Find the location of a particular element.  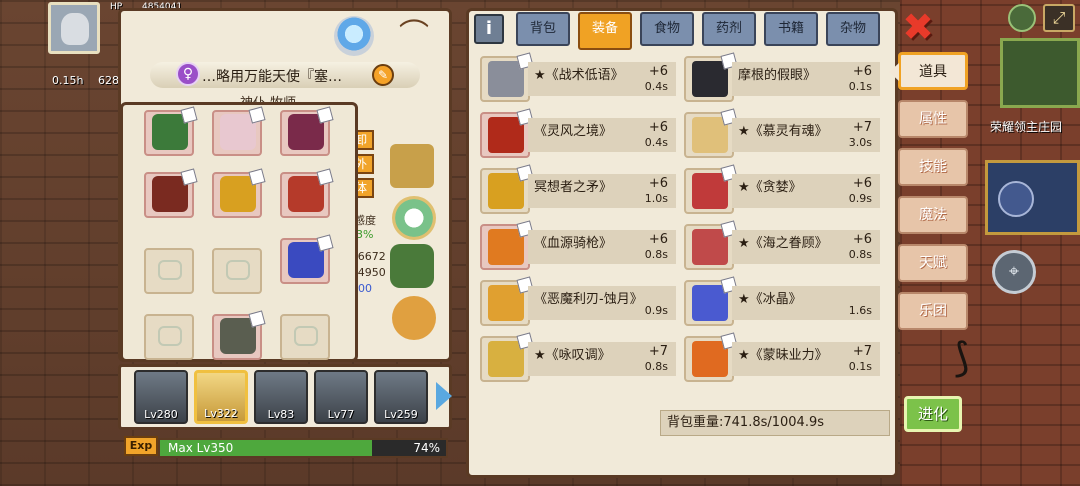

empty-slot-icon is located at coordinates (170, 270).